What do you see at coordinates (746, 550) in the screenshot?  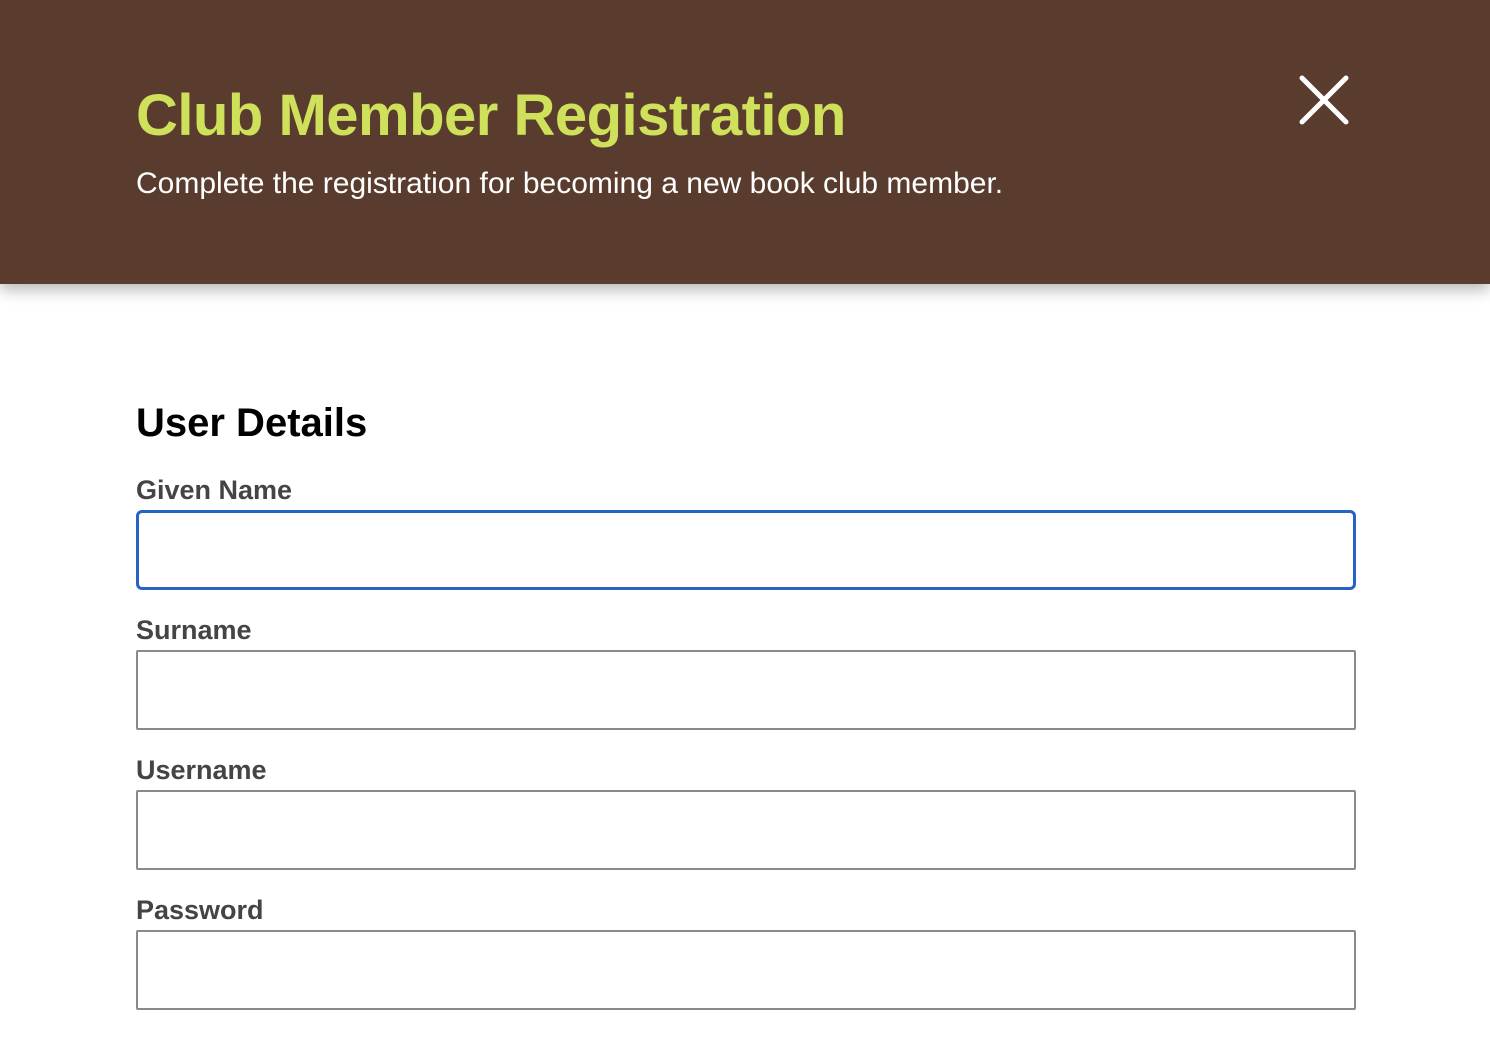 I see `given-name-input` at bounding box center [746, 550].